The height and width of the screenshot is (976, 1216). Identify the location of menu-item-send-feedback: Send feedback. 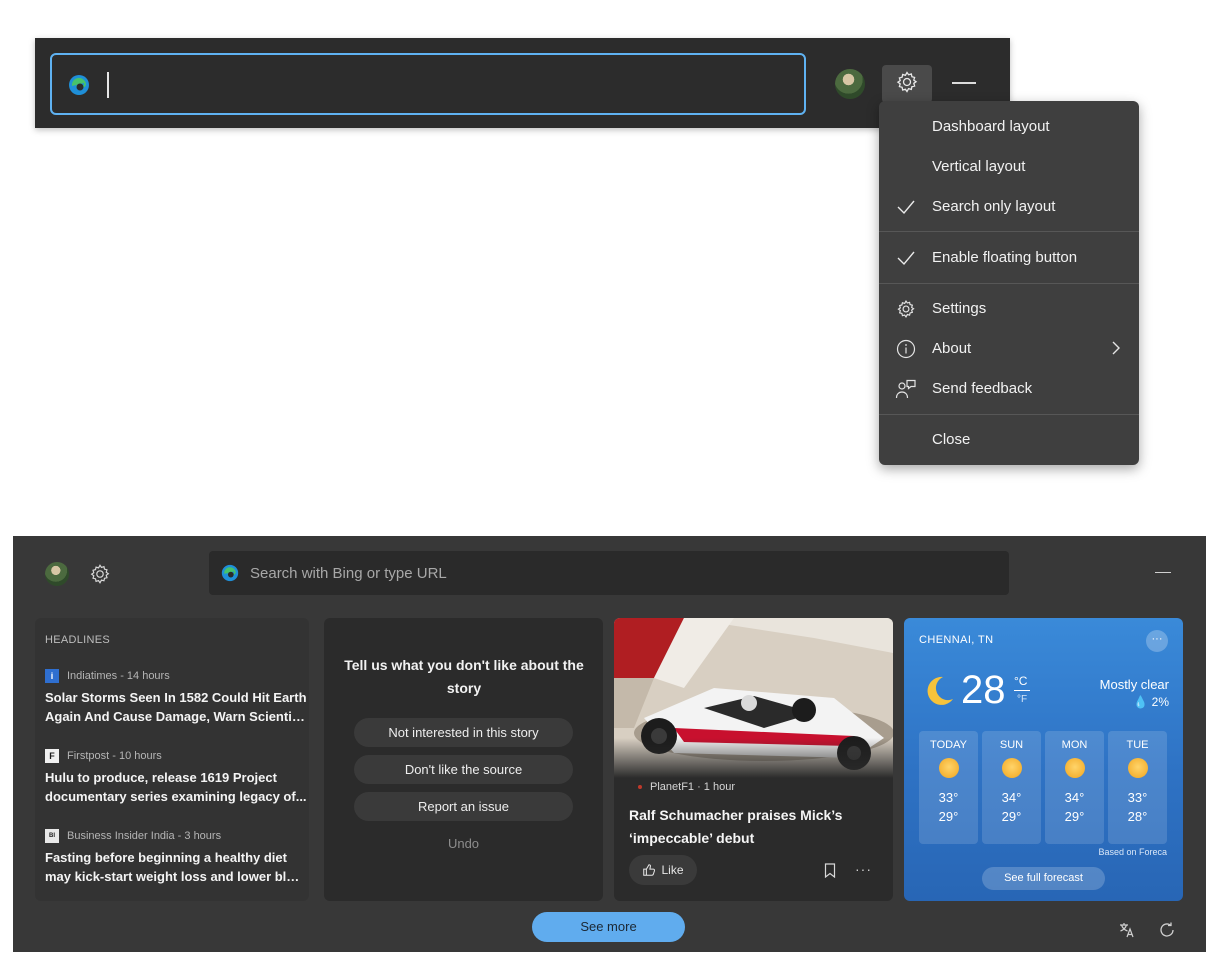
(1009, 389).